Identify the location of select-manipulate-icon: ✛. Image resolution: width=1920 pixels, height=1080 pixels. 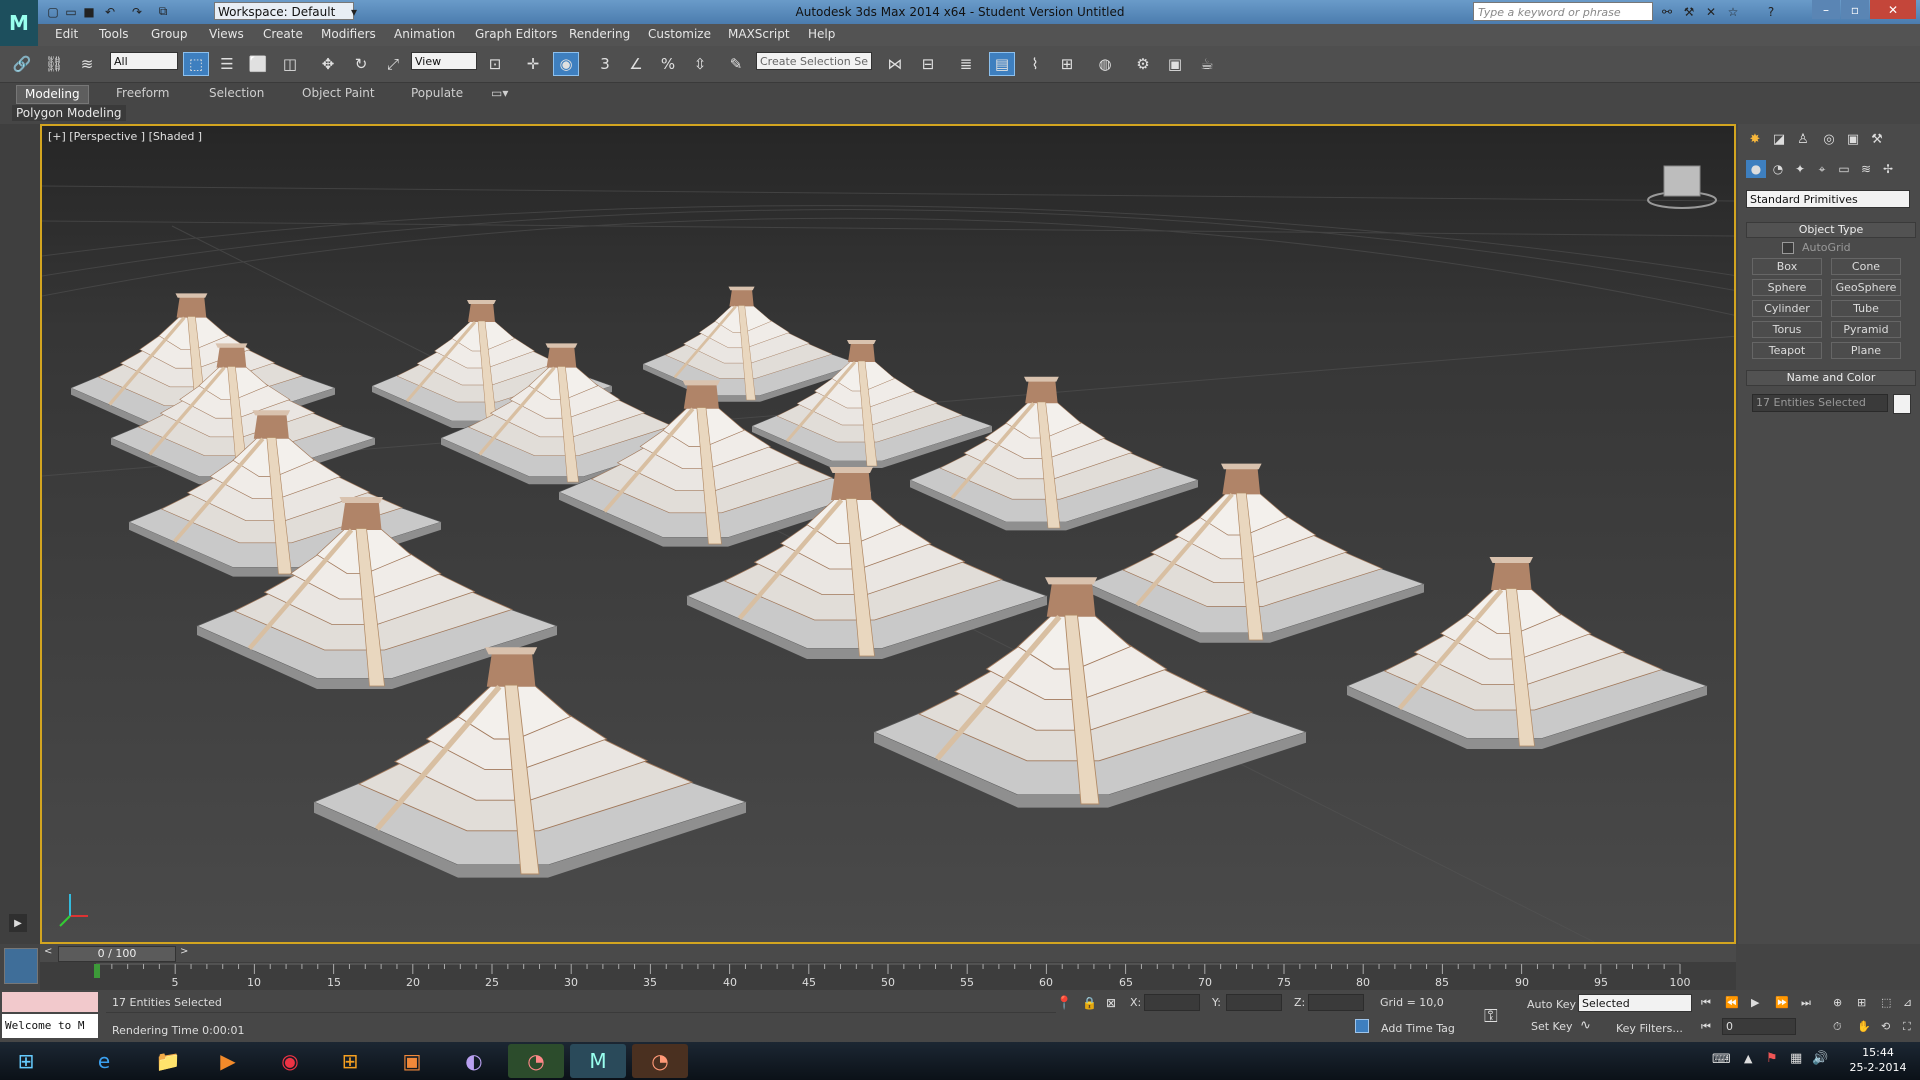
(533, 64).